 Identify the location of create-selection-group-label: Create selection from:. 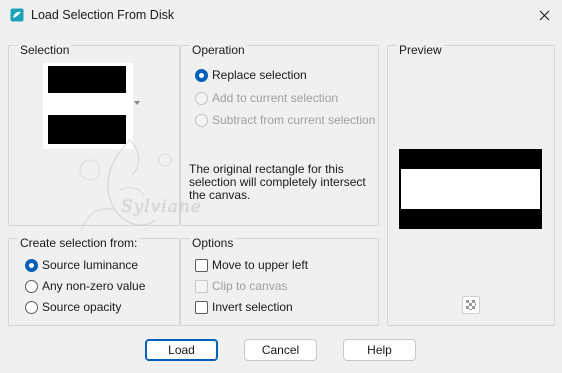
(79, 243).